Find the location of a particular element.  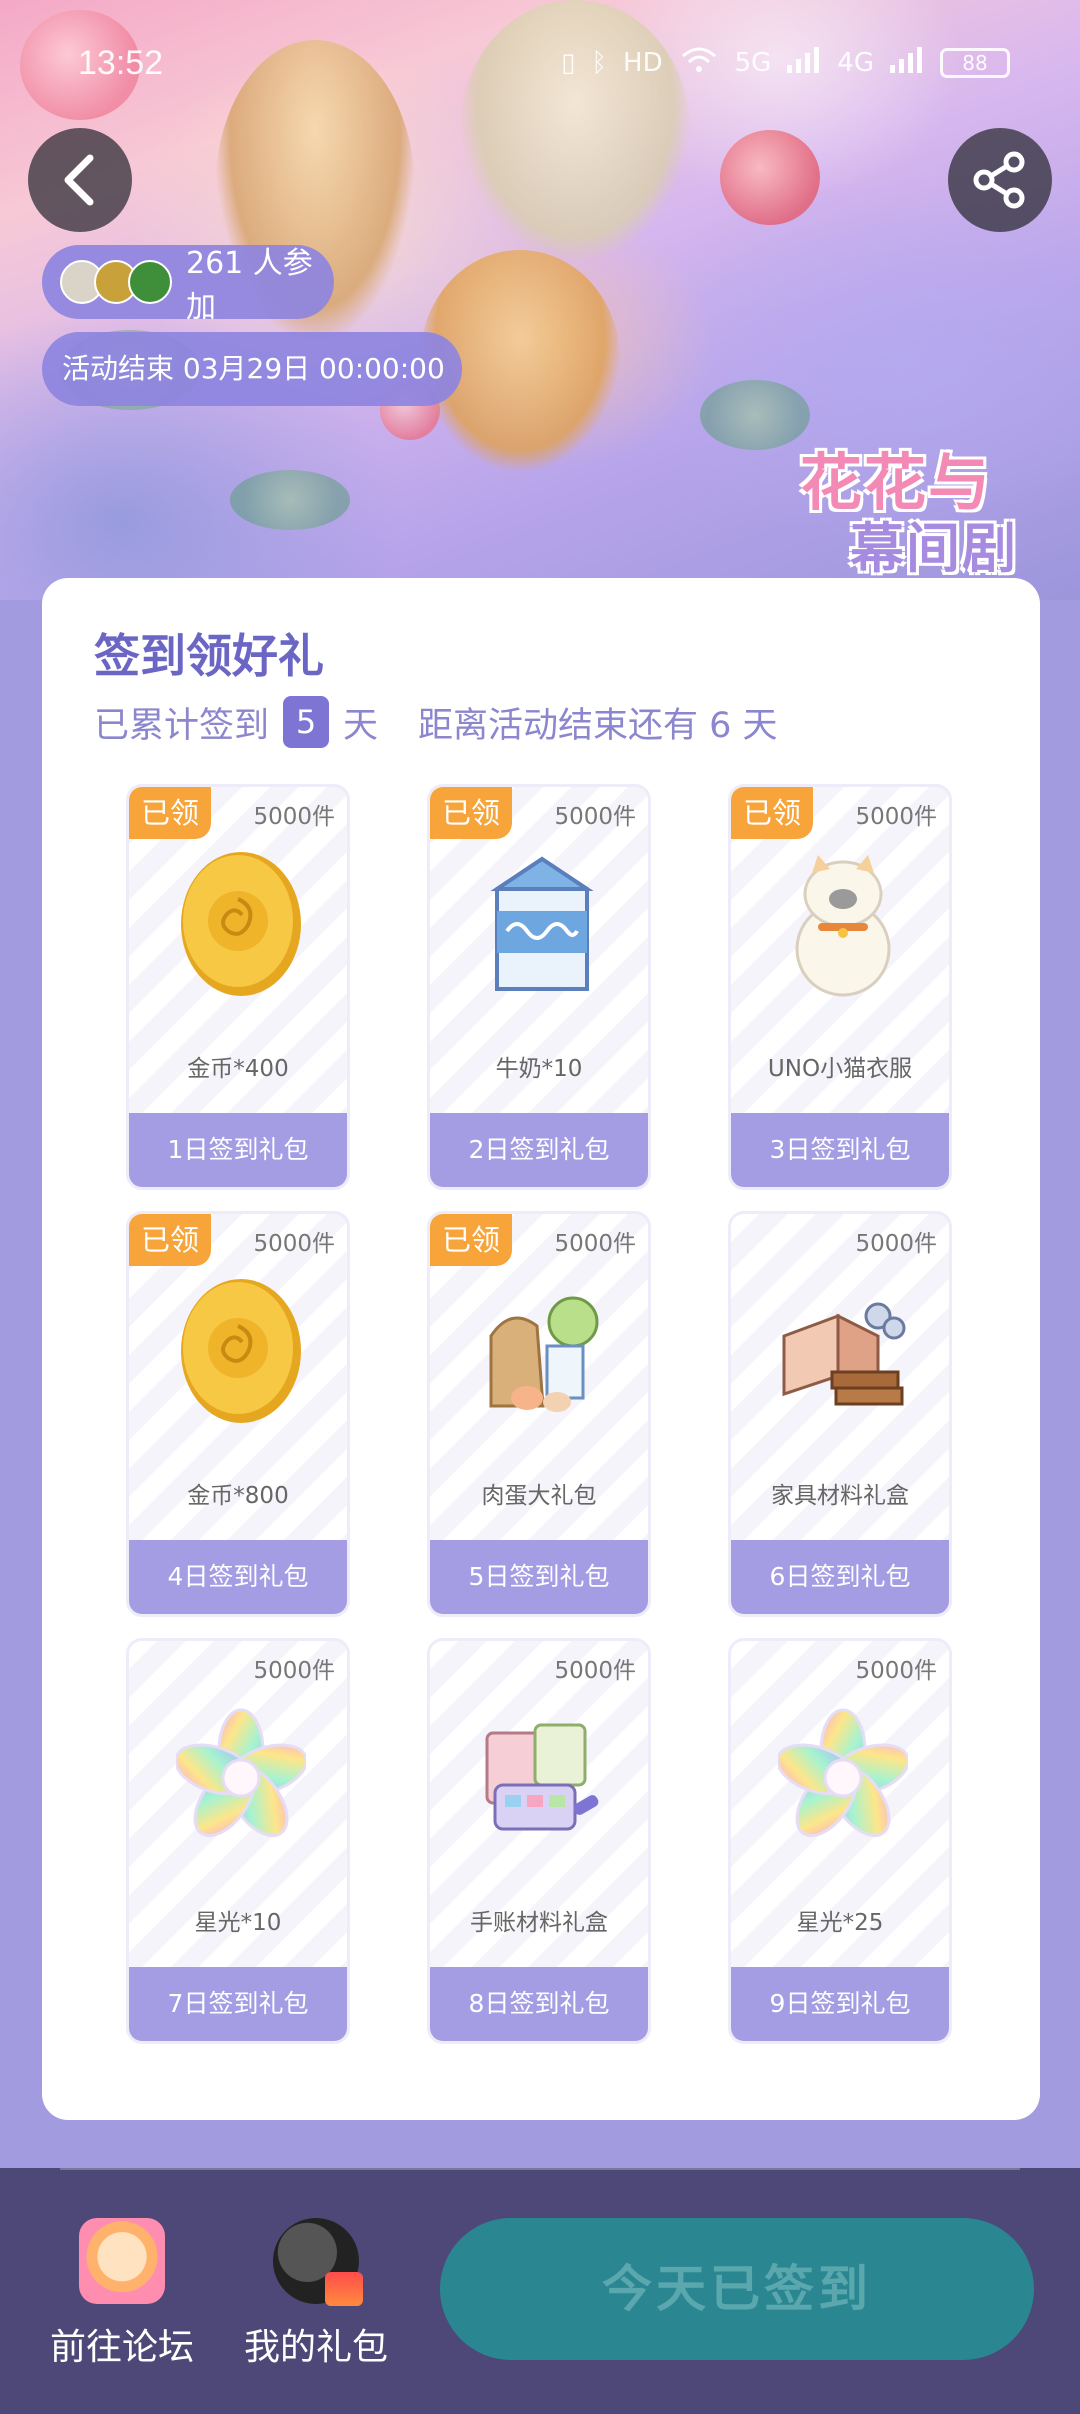

vibrate-icon: ▯ is located at coordinates (568, 62).